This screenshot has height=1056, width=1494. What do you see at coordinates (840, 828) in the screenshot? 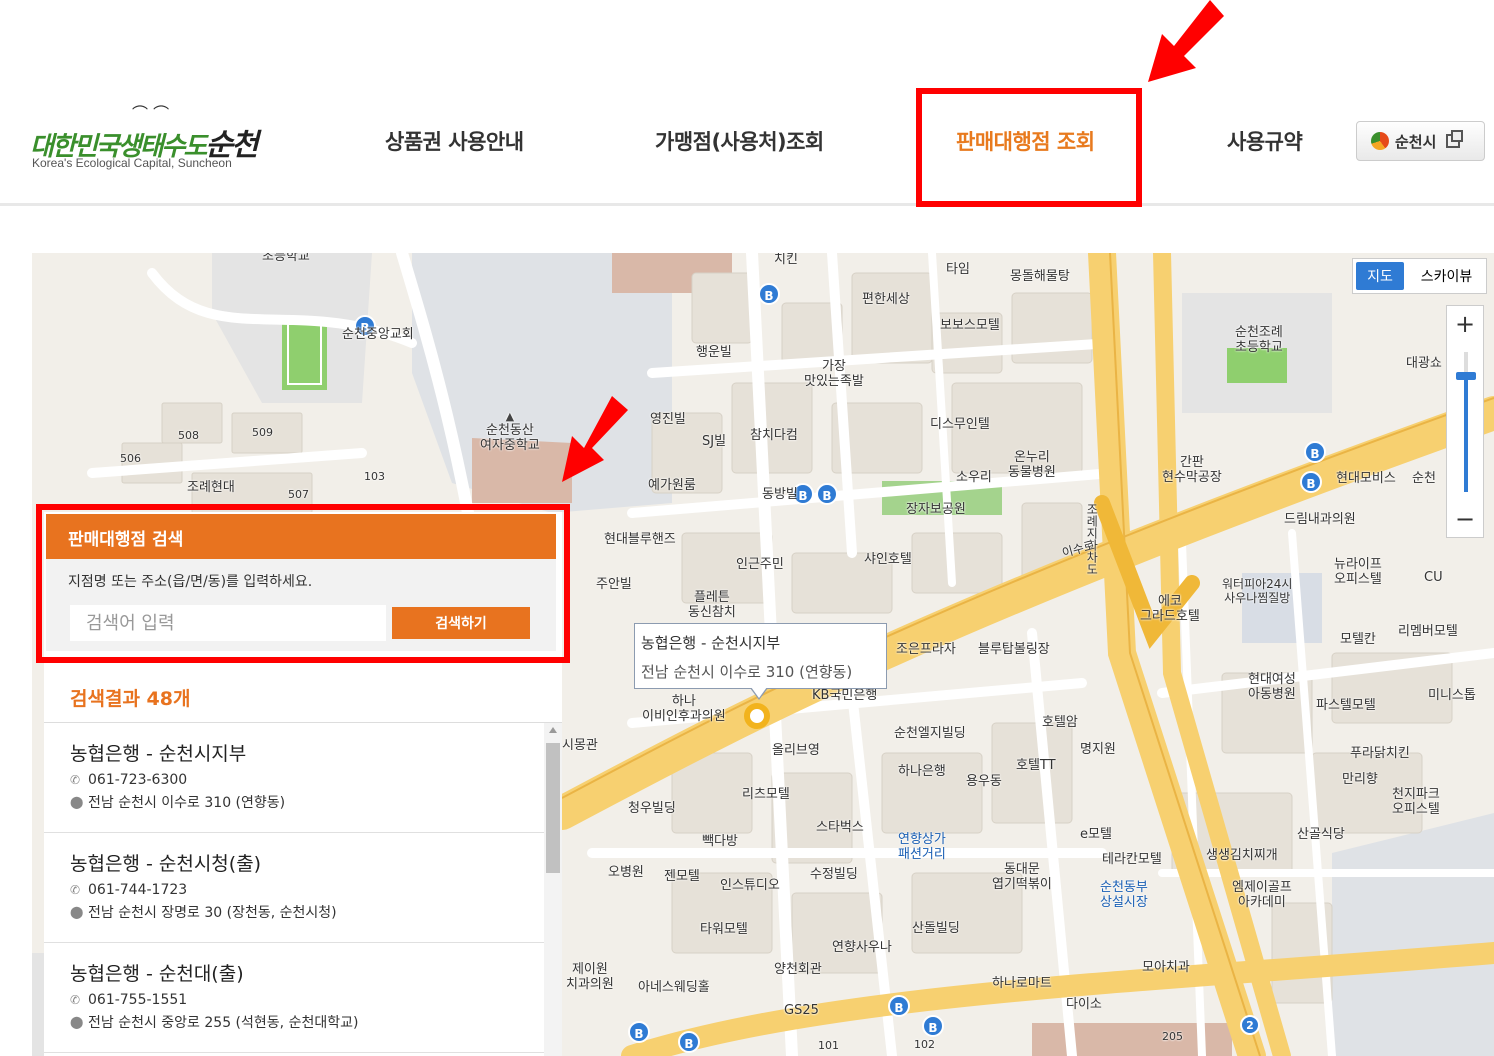
I see `map-label: 스타벅스` at bounding box center [840, 828].